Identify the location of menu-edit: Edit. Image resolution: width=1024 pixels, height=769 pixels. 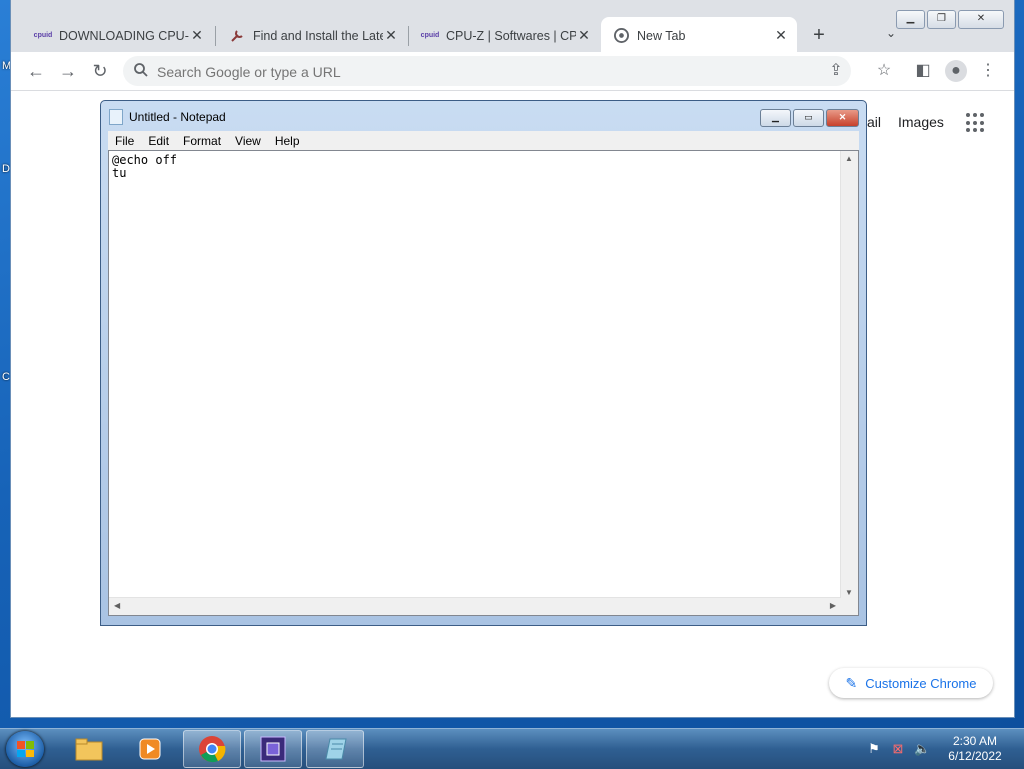
(158, 141).